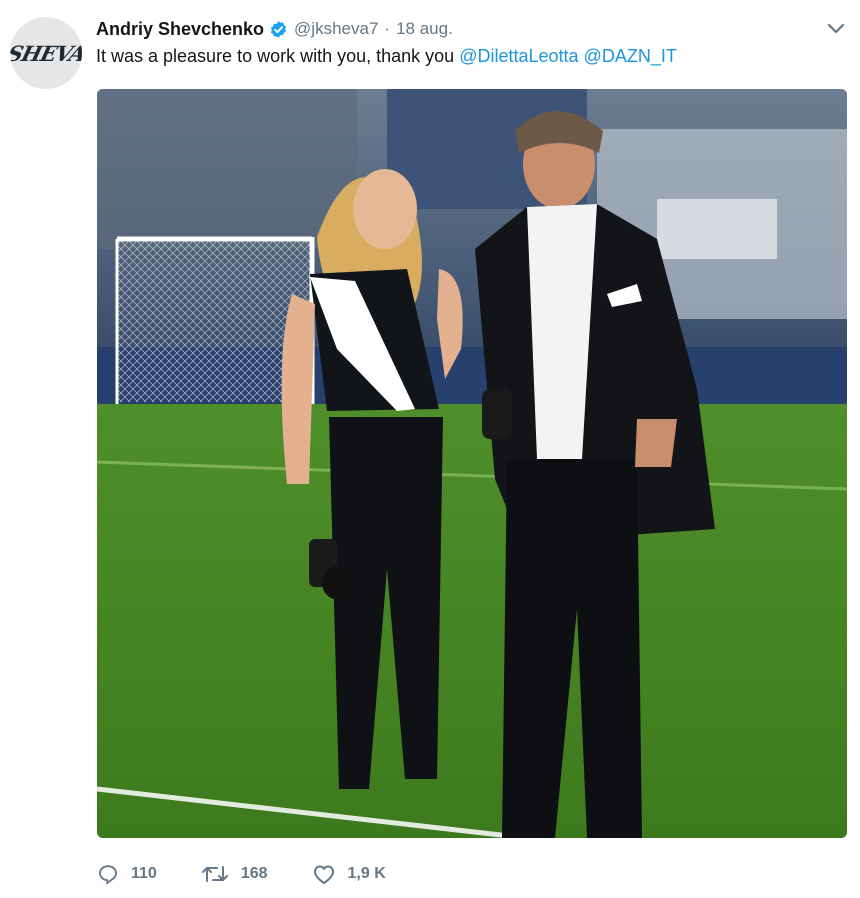  What do you see at coordinates (323, 874) in the screenshot?
I see `heart-icon` at bounding box center [323, 874].